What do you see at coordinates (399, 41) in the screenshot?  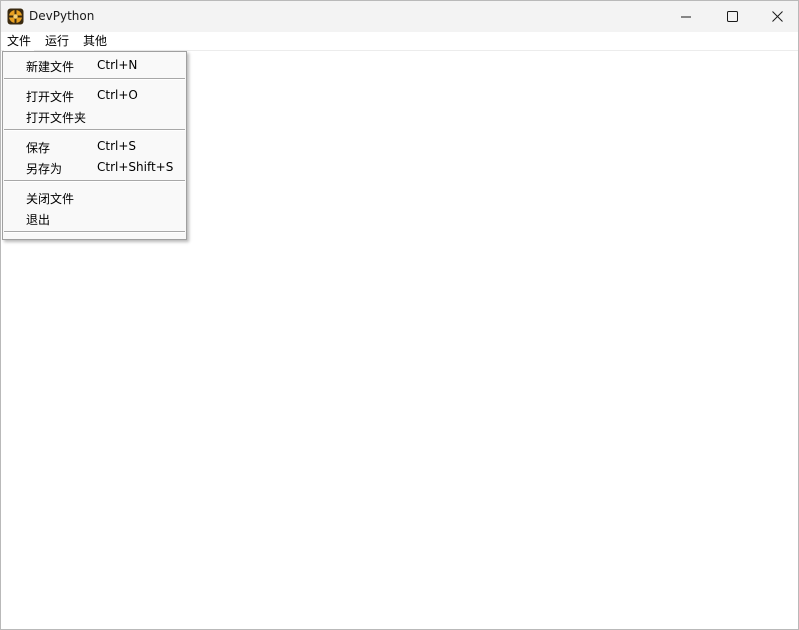 I see `menu-bar: 文件 运行 其他` at bounding box center [399, 41].